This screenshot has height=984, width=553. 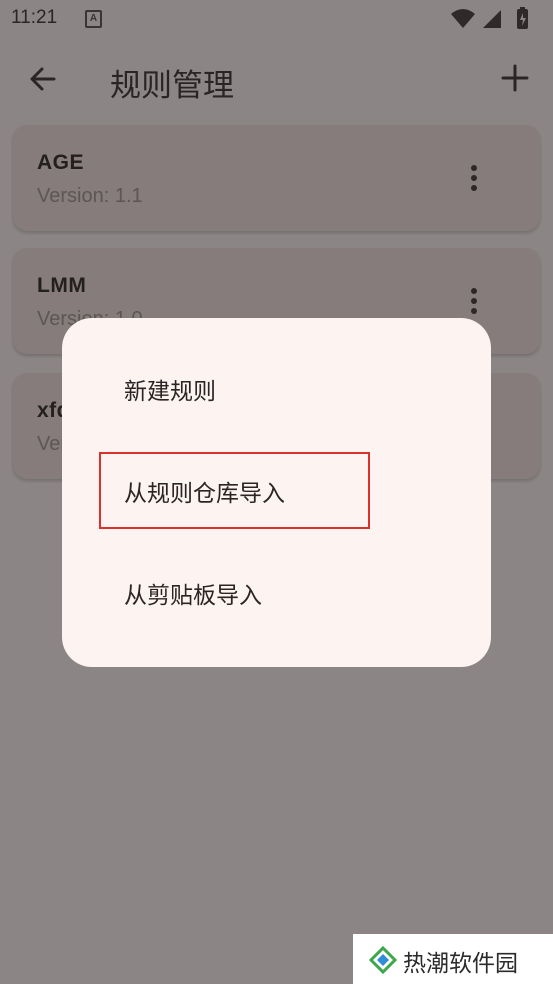 I want to click on plus-icon, so click(x=515, y=78).